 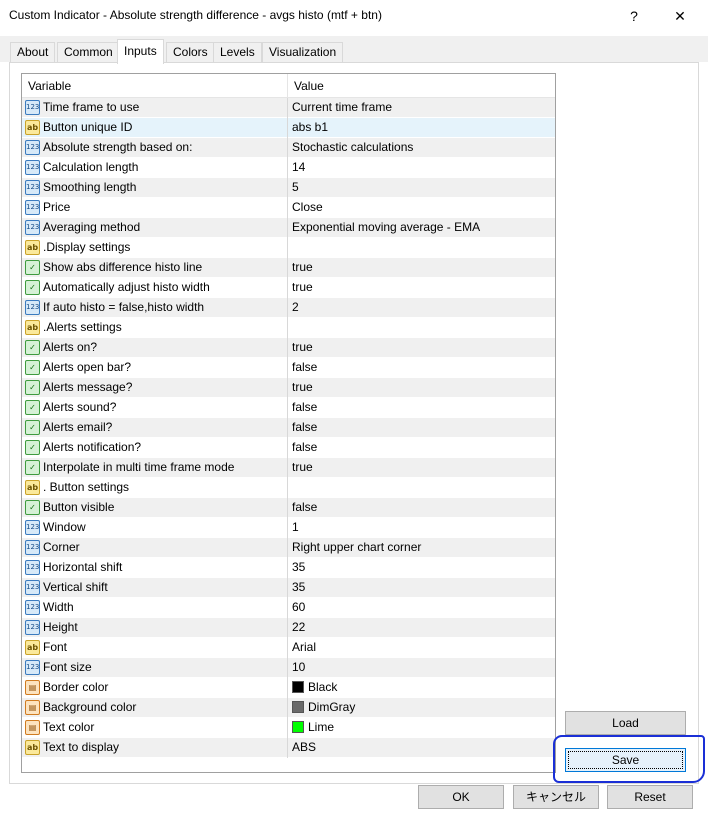 I want to click on grid-row: ✓ Automatically adjust histo width true, so click(x=288, y=288).